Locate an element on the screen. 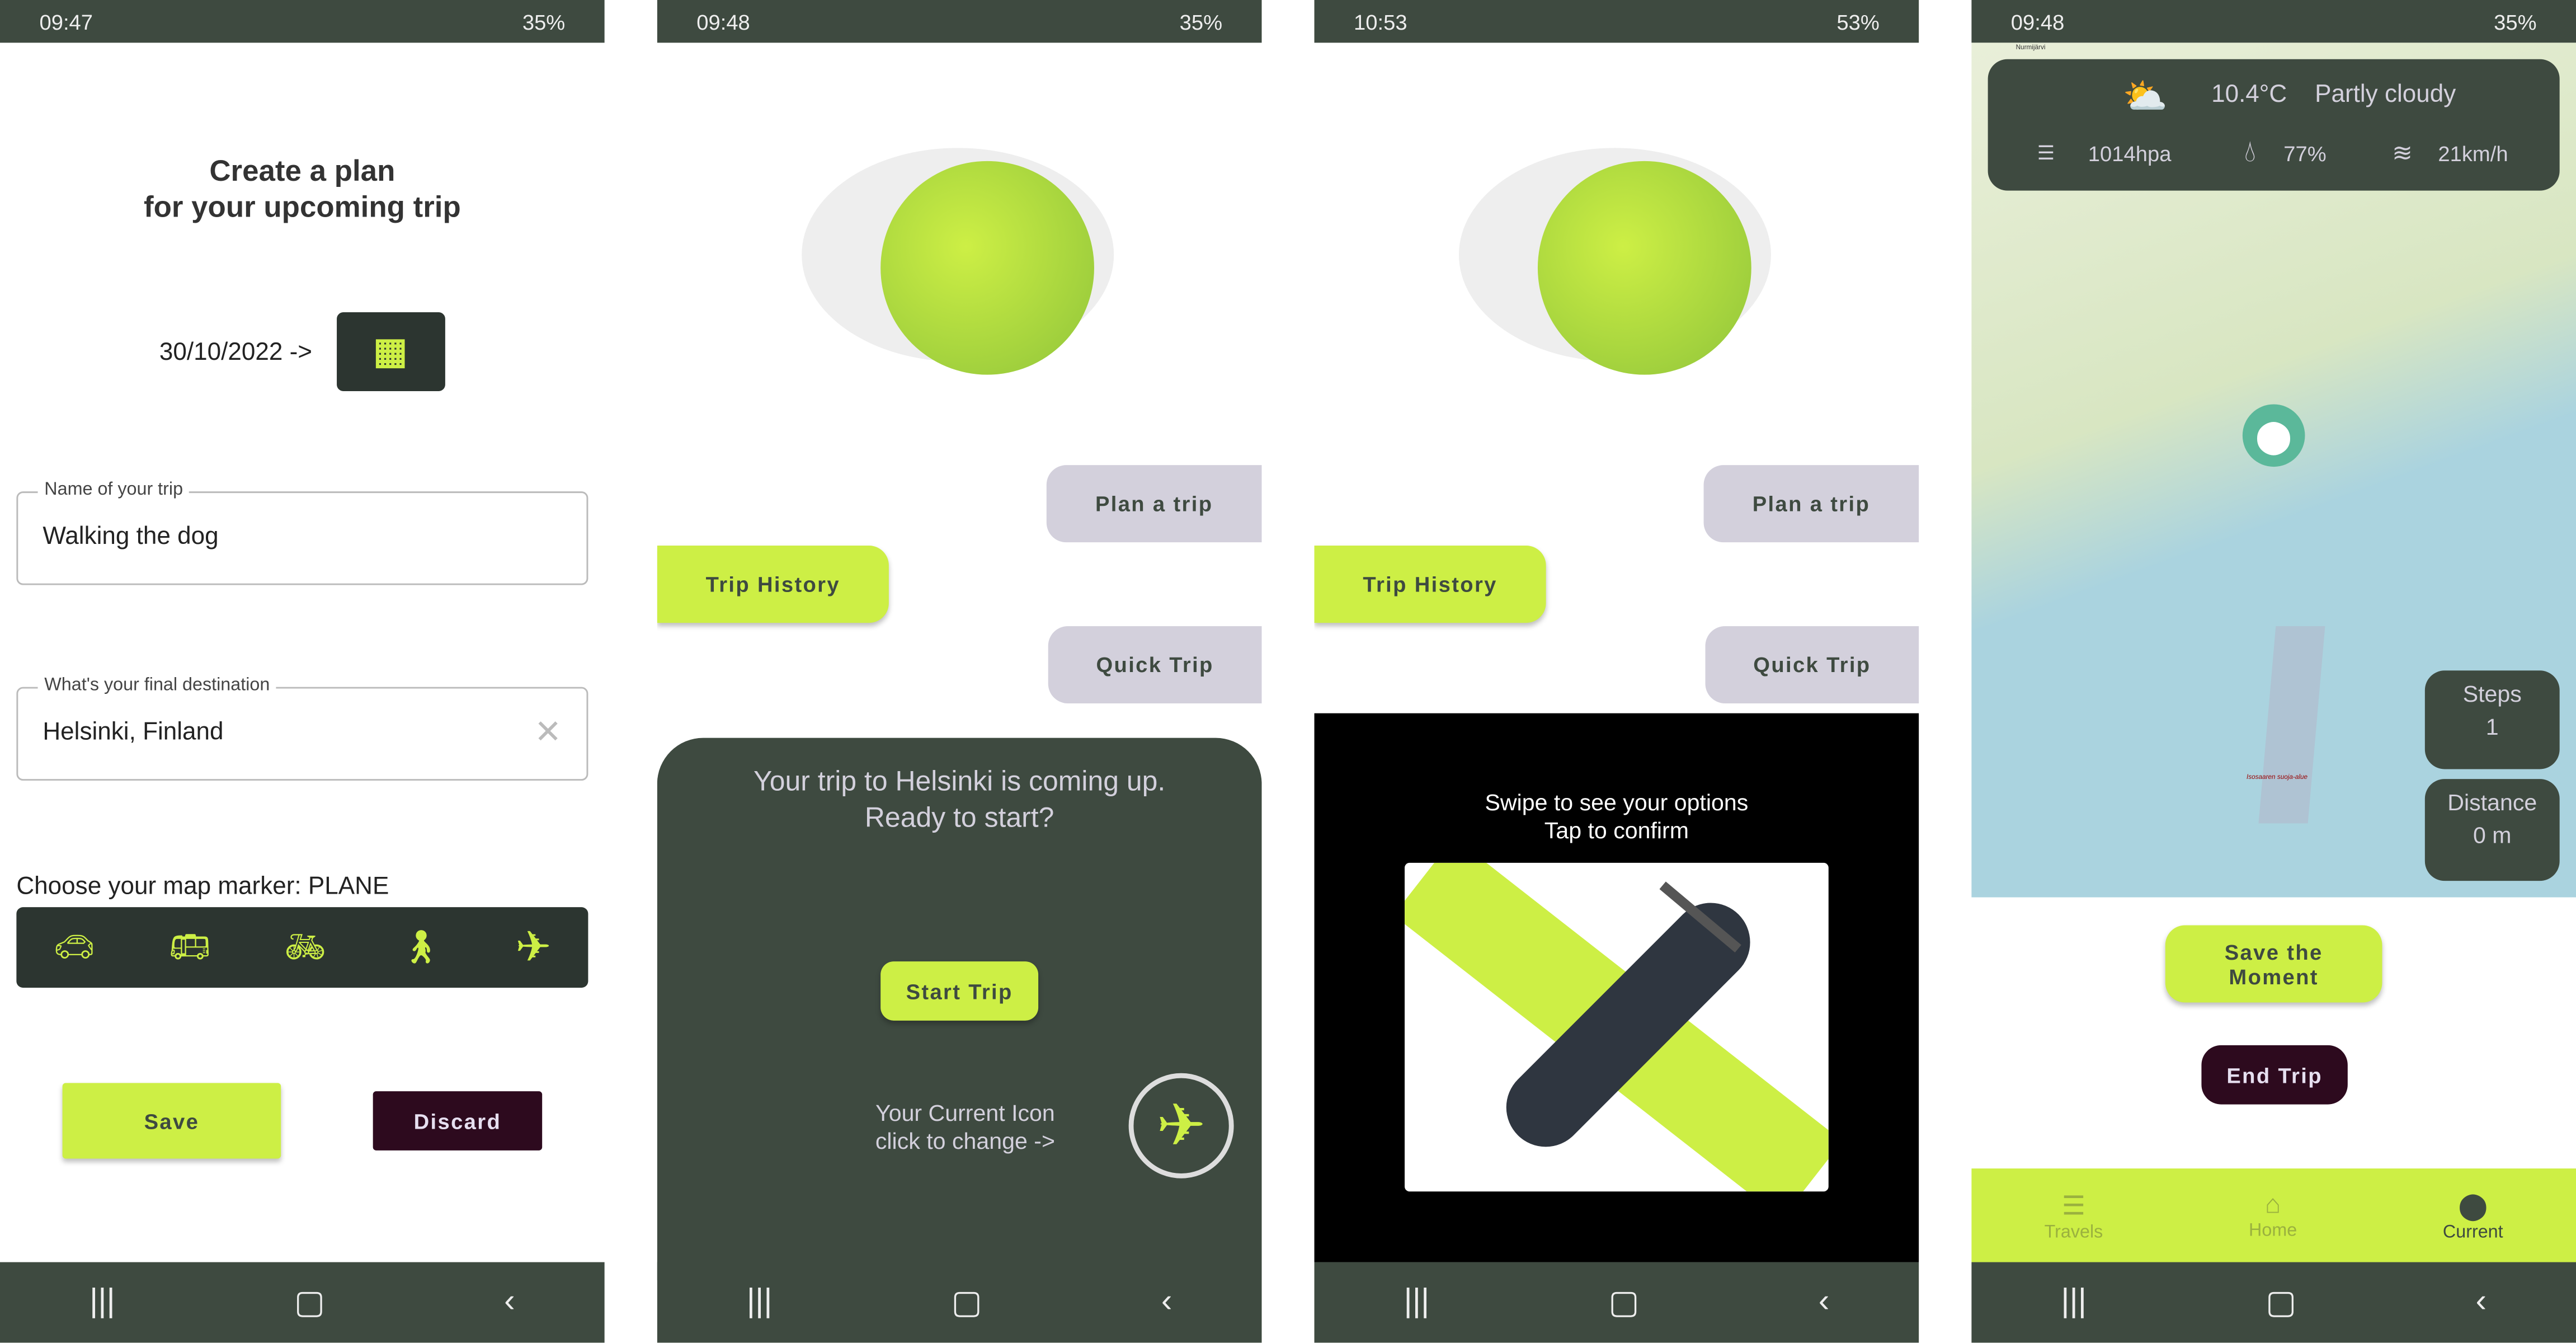 The height and width of the screenshot is (1343, 2576). home-icon: ⌂ is located at coordinates (2272, 1204).